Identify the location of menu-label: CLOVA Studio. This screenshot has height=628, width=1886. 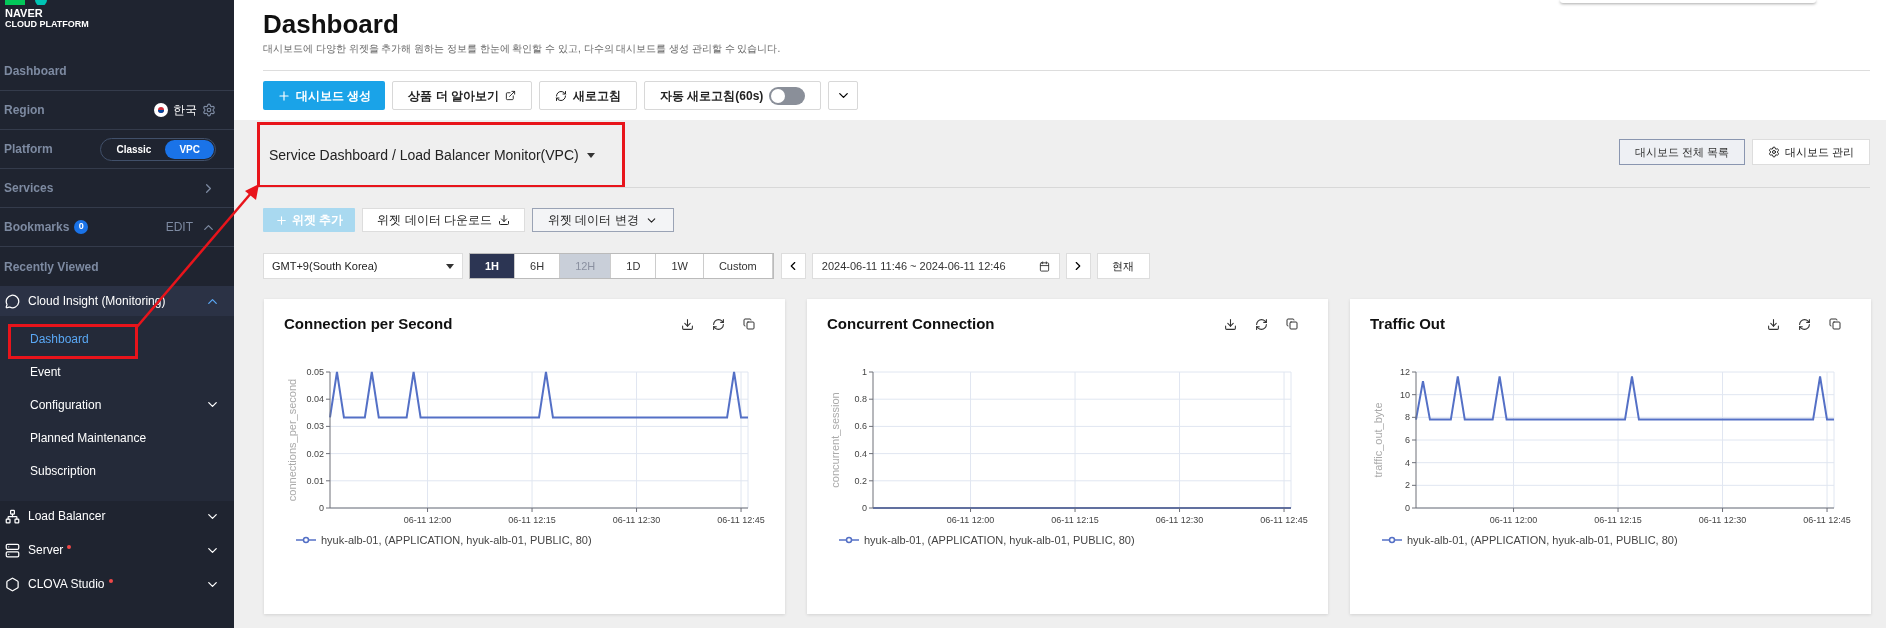
(66, 584).